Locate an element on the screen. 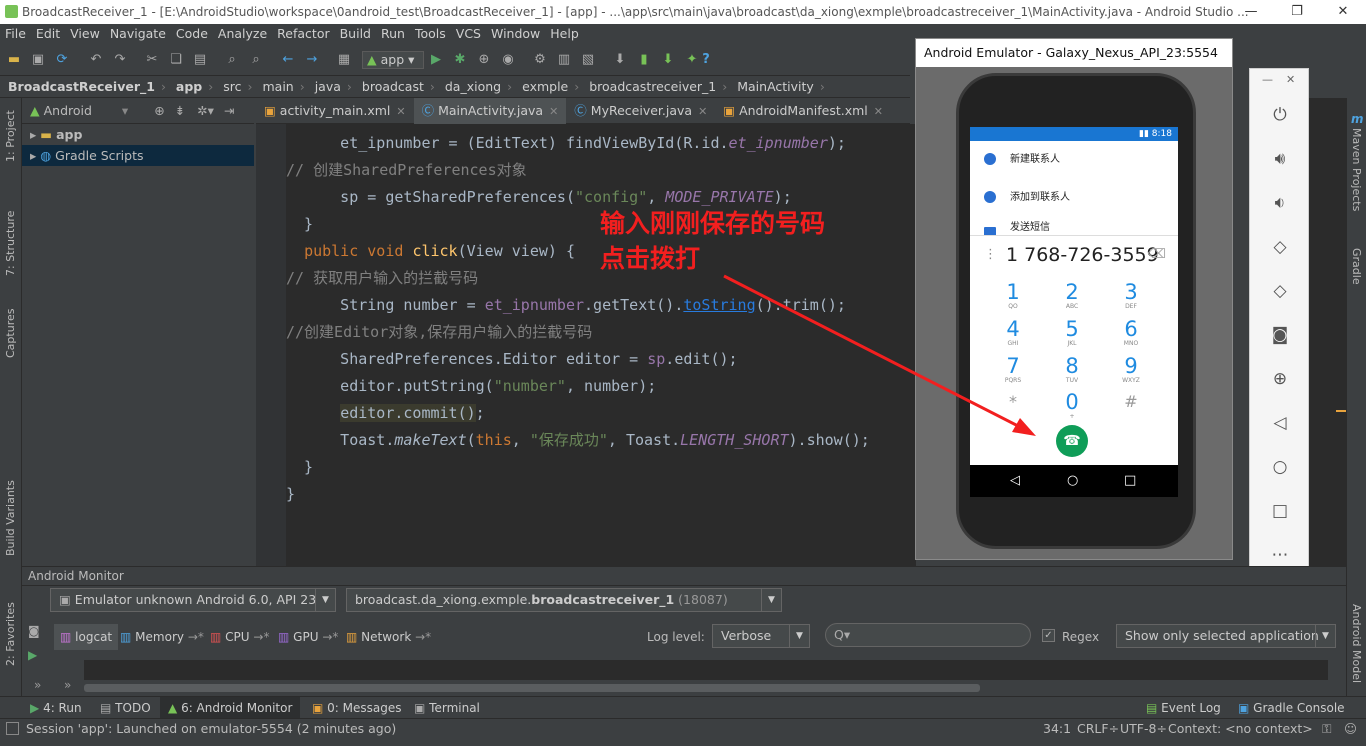 Image resolution: width=1366 pixels, height=746 pixels. file-encoding: UTF-8÷ is located at coordinates (1143, 729).